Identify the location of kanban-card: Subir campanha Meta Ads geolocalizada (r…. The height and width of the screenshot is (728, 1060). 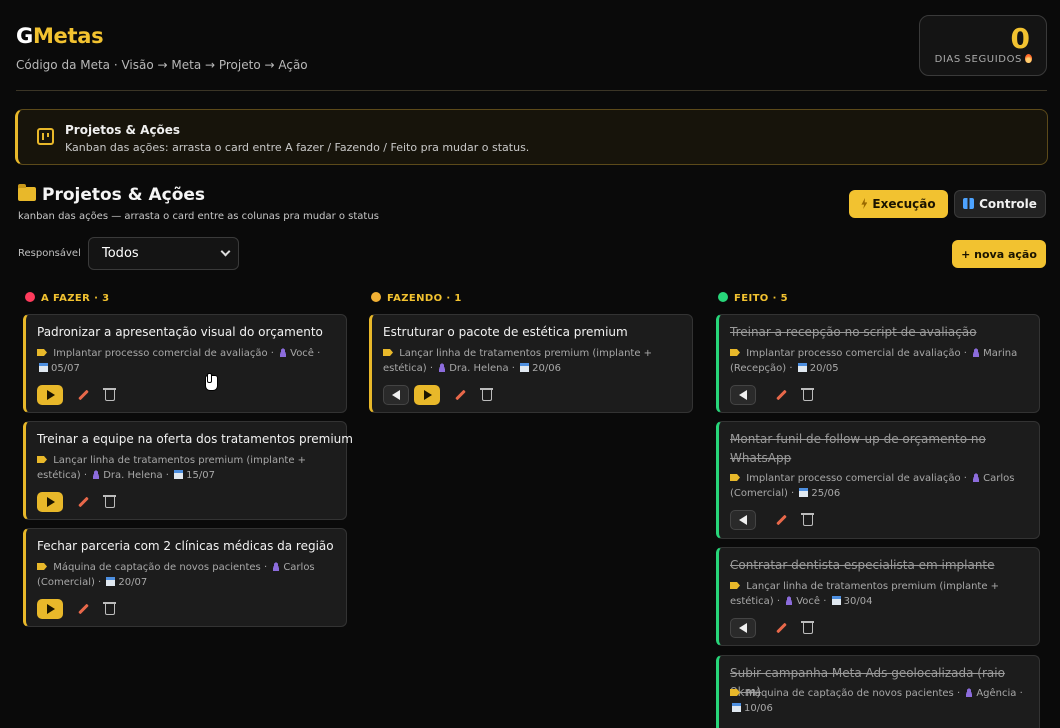
(878, 691).